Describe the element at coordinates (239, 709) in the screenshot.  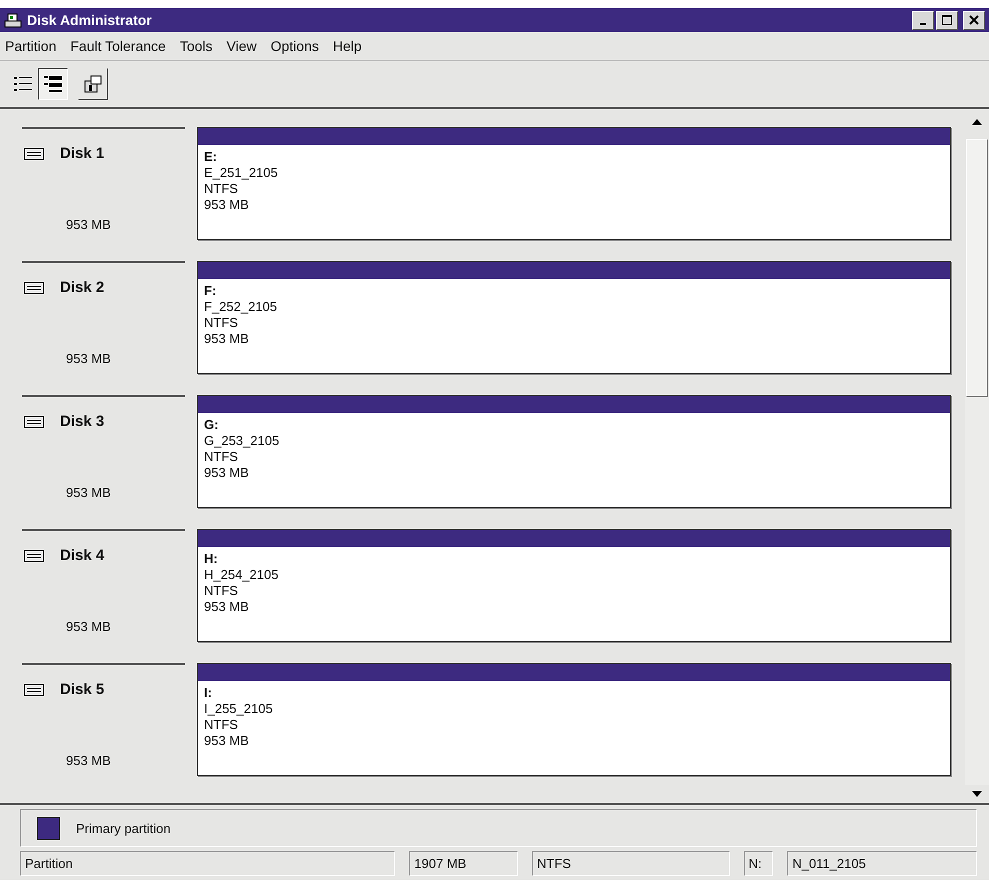
I see `volume-label: I_255_2105` at that location.